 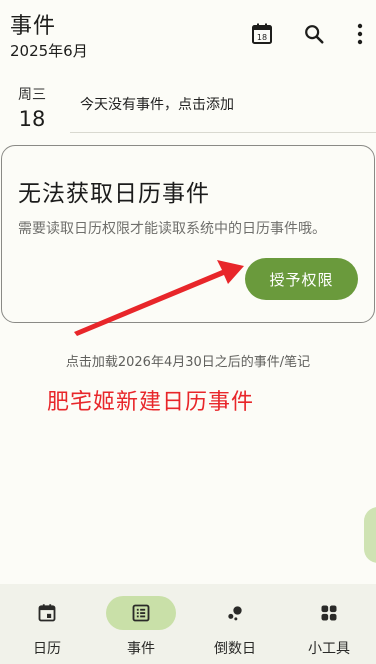 I want to click on nav-item-calendar: 日历, so click(x=47, y=624).